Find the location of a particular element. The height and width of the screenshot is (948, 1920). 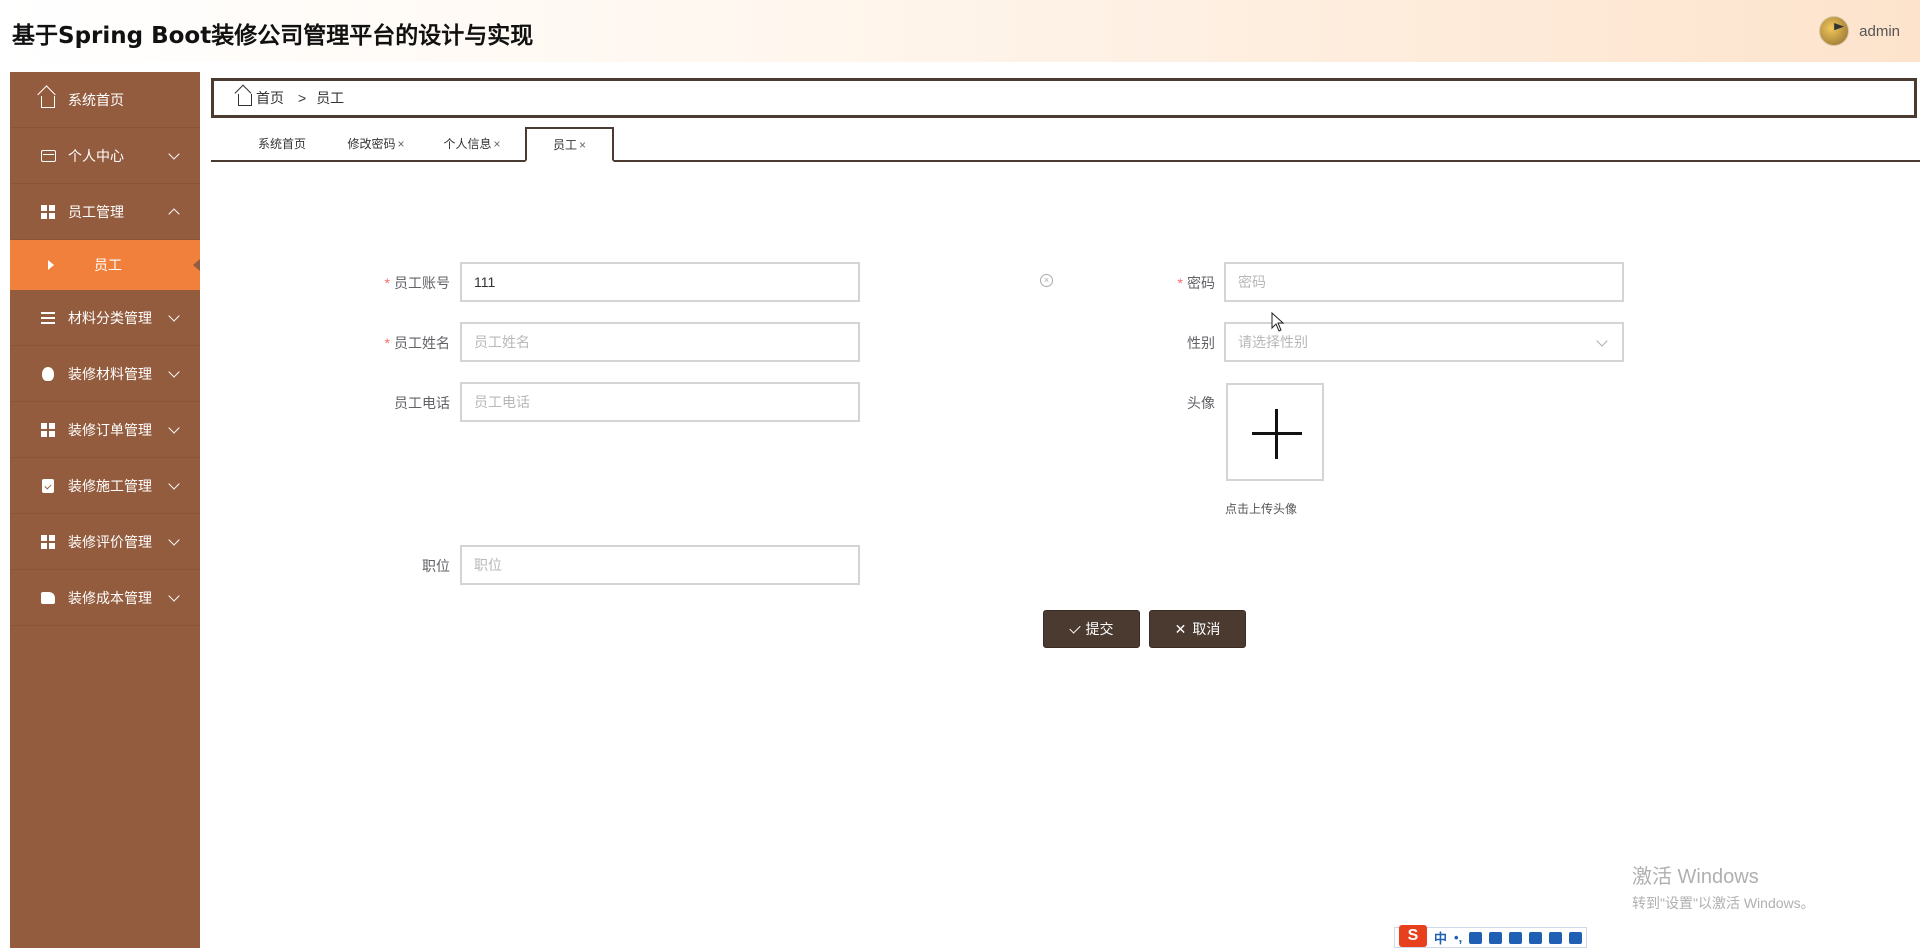

tab-label: 修改密码 is located at coordinates (371, 144).